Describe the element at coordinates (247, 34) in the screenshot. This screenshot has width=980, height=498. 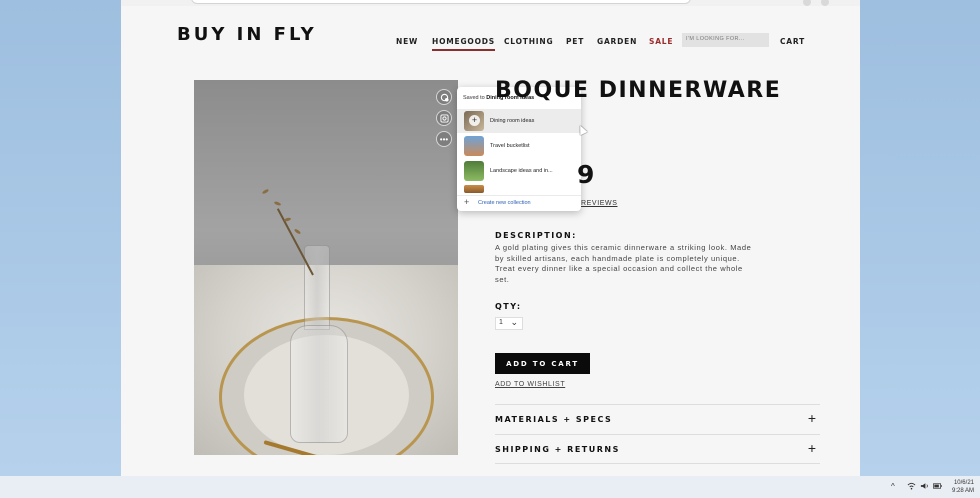
I see `store-logo: BUY IN FLY` at that location.